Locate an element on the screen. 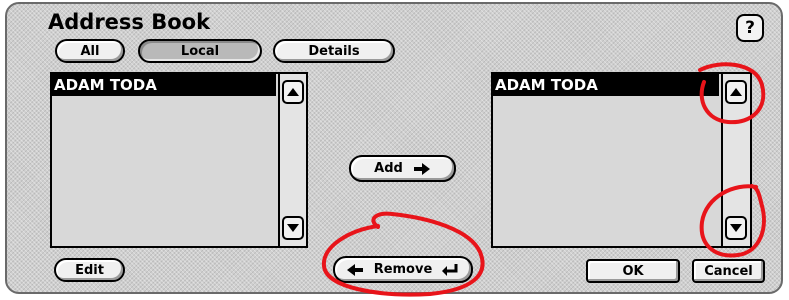 The width and height of the screenshot is (789, 300). dialog-title: Address Book is located at coordinates (129, 22).